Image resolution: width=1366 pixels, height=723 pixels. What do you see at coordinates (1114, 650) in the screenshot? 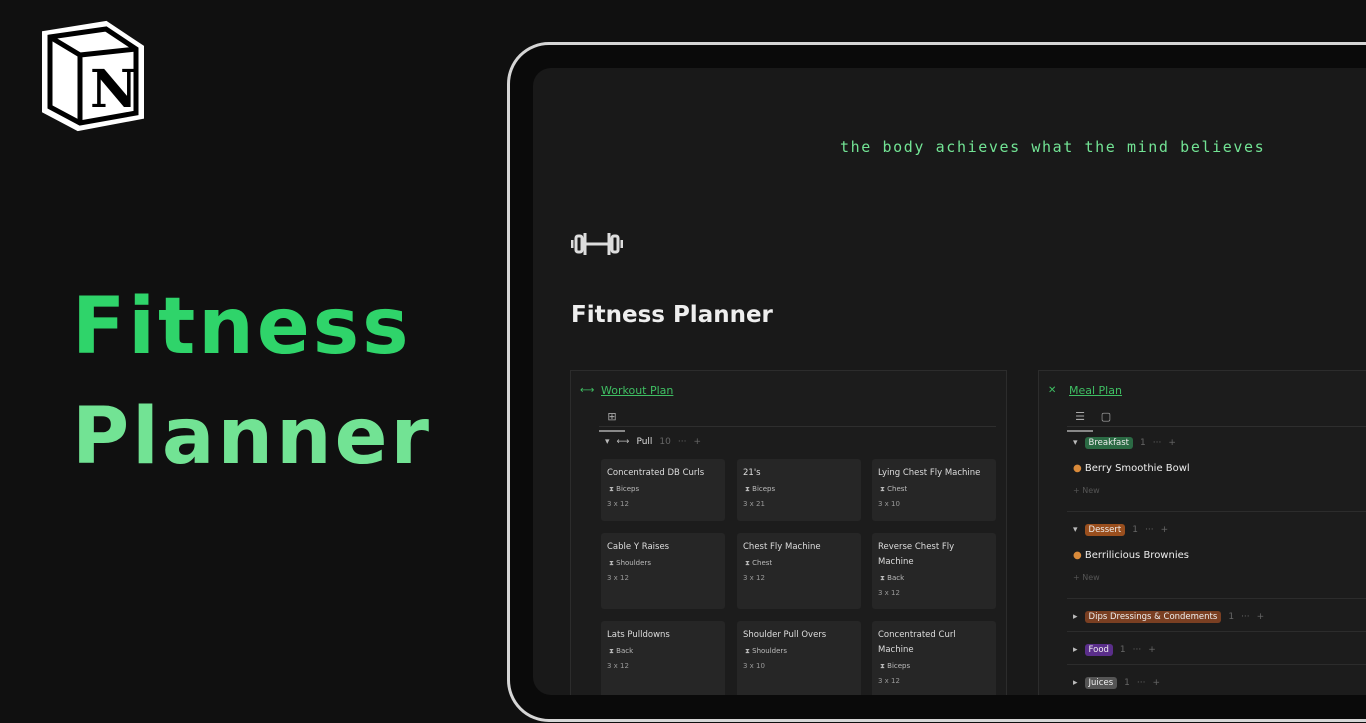
I see `meal-group-header: ▸ Food 1 ··· +` at bounding box center [1114, 650].